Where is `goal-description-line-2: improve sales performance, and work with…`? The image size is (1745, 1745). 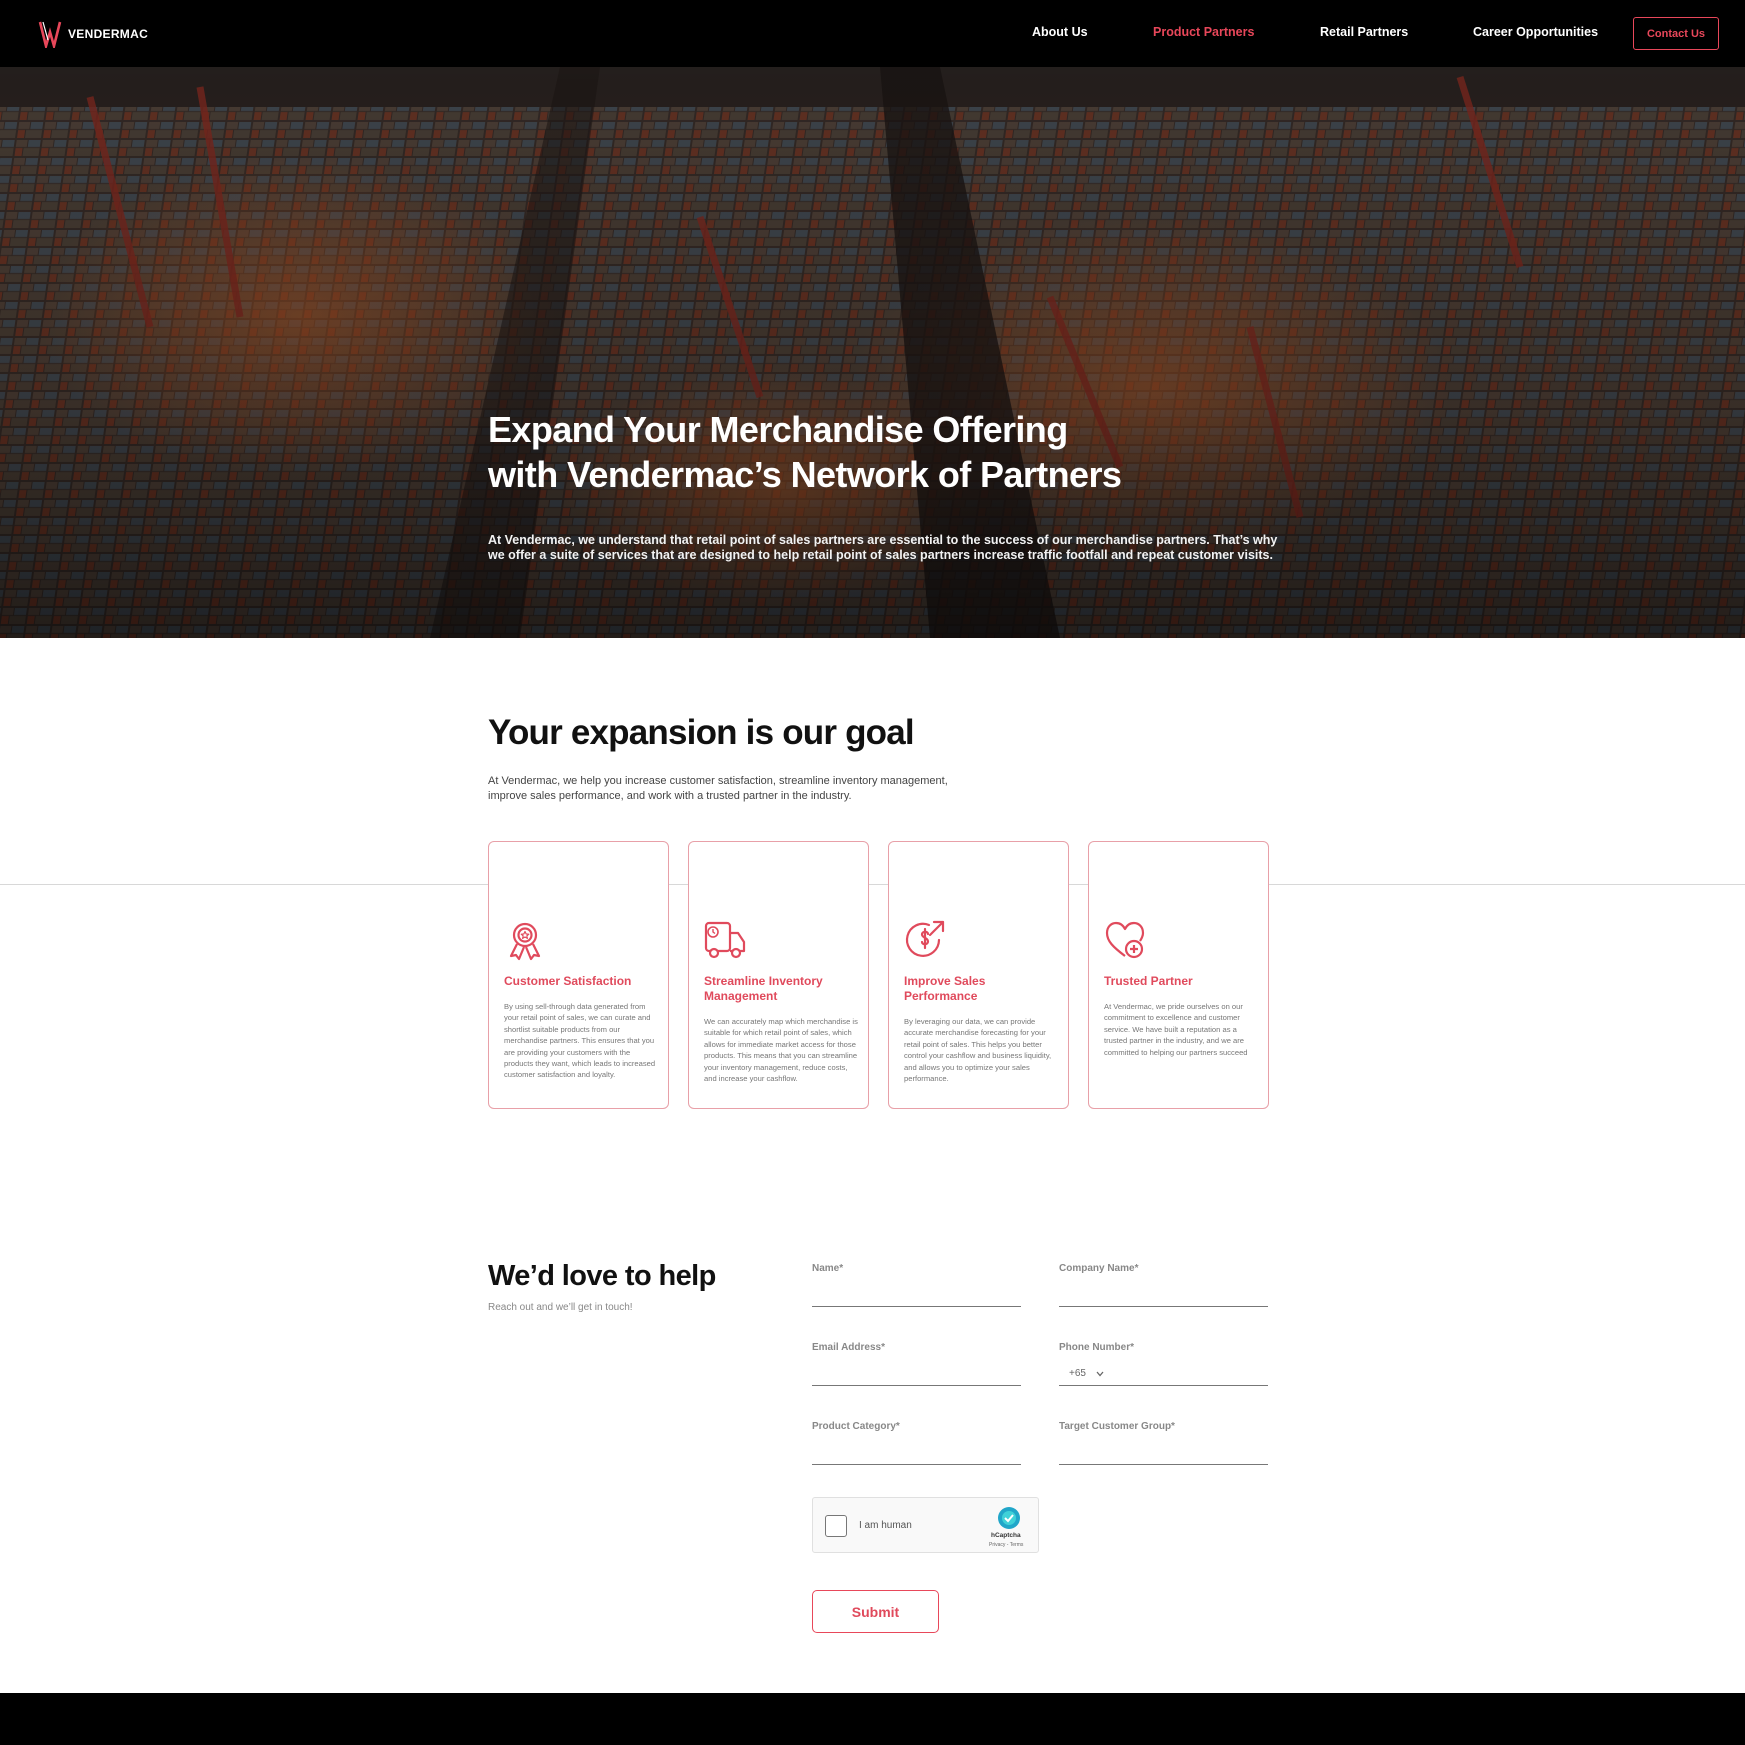 goal-description-line-2: improve sales performance, and work with… is located at coordinates (670, 796).